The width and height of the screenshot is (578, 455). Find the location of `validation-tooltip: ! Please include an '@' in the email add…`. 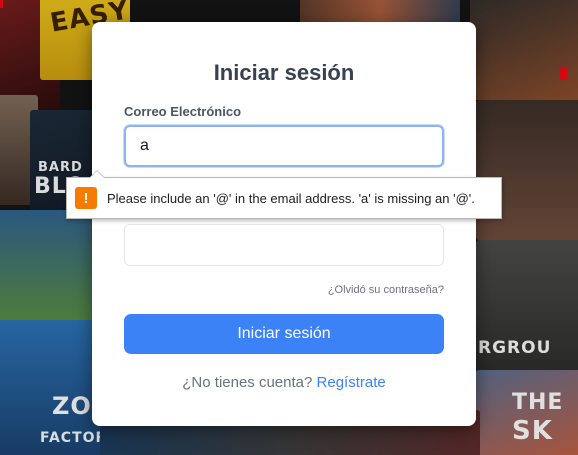

validation-tooltip: ! Please include an '@' in the email add… is located at coordinates (284, 194).